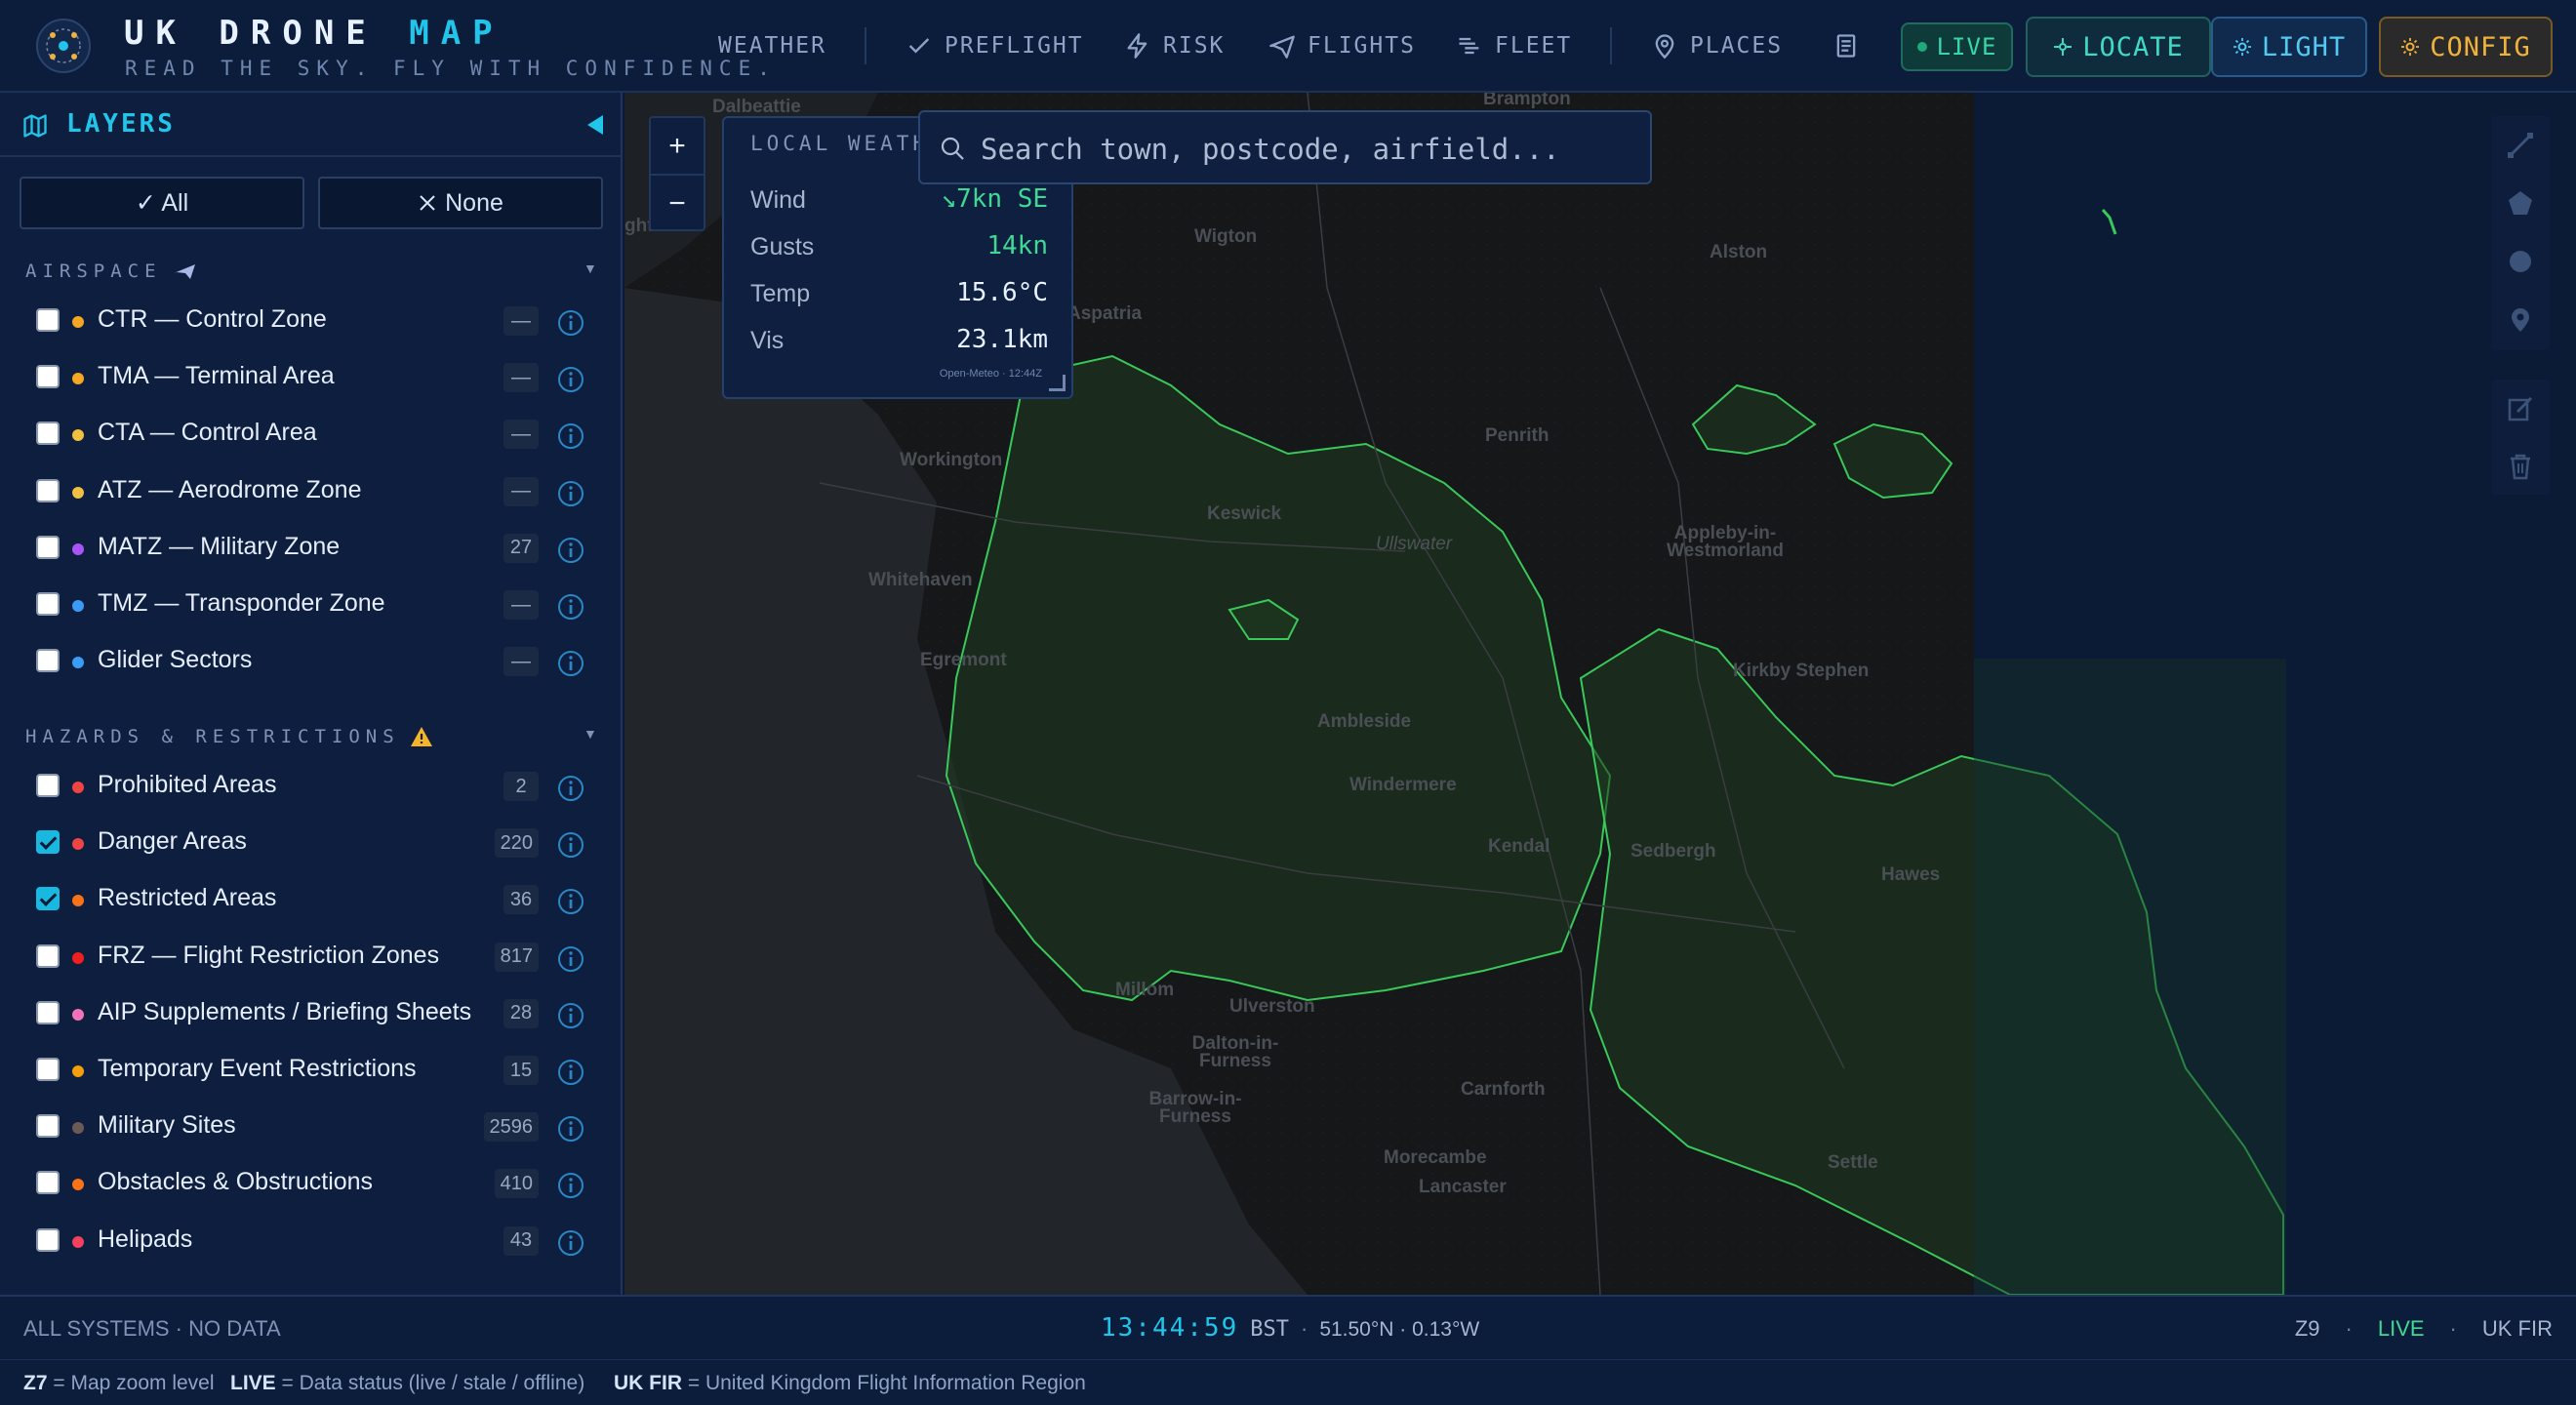 The width and height of the screenshot is (2576, 1405). I want to click on collapse-sidebar-icon, so click(594, 125).